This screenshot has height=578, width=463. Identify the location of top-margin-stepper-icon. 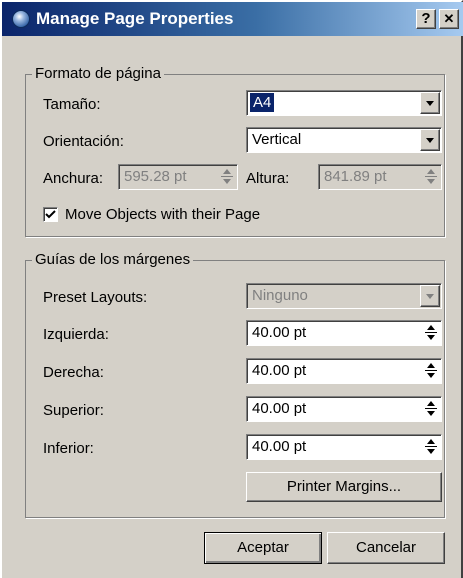
(431, 409).